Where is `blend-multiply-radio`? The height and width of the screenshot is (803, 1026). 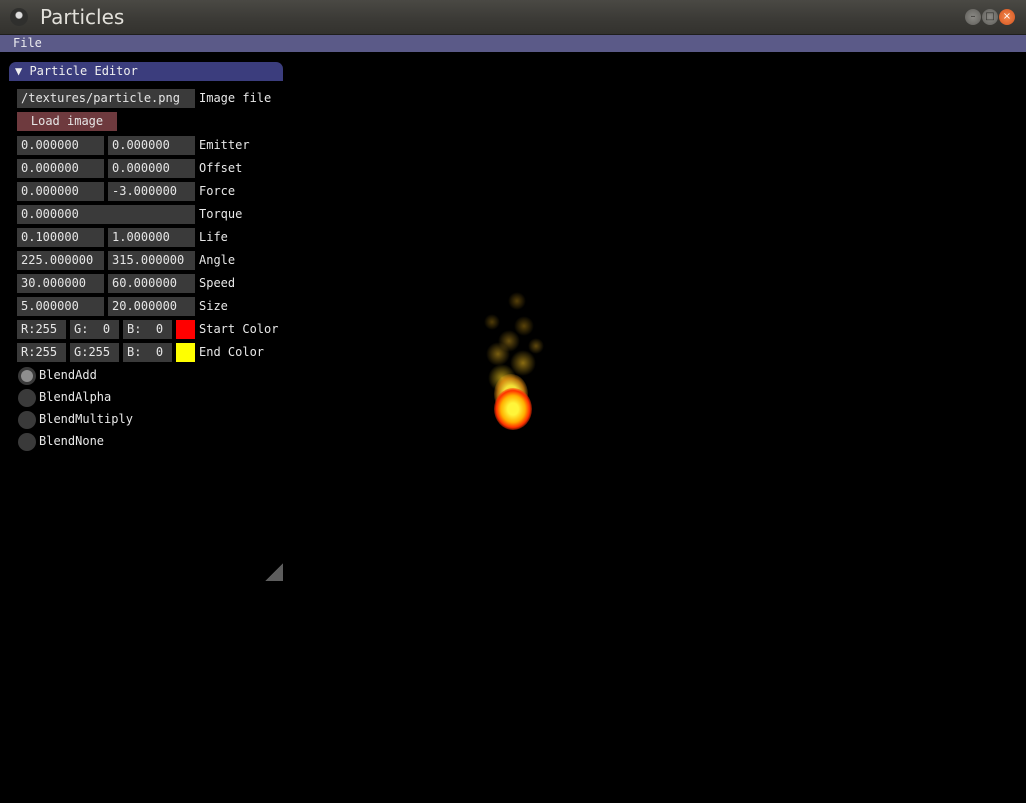 blend-multiply-radio is located at coordinates (27, 420).